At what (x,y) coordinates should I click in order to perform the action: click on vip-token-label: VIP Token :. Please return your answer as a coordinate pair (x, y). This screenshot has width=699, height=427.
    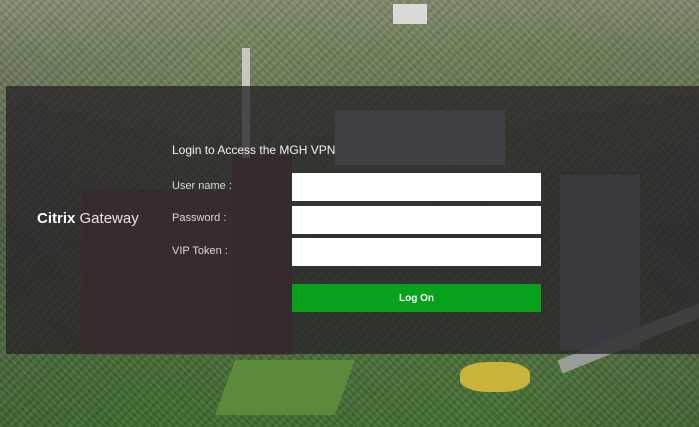
    Looking at the image, I should click on (200, 251).